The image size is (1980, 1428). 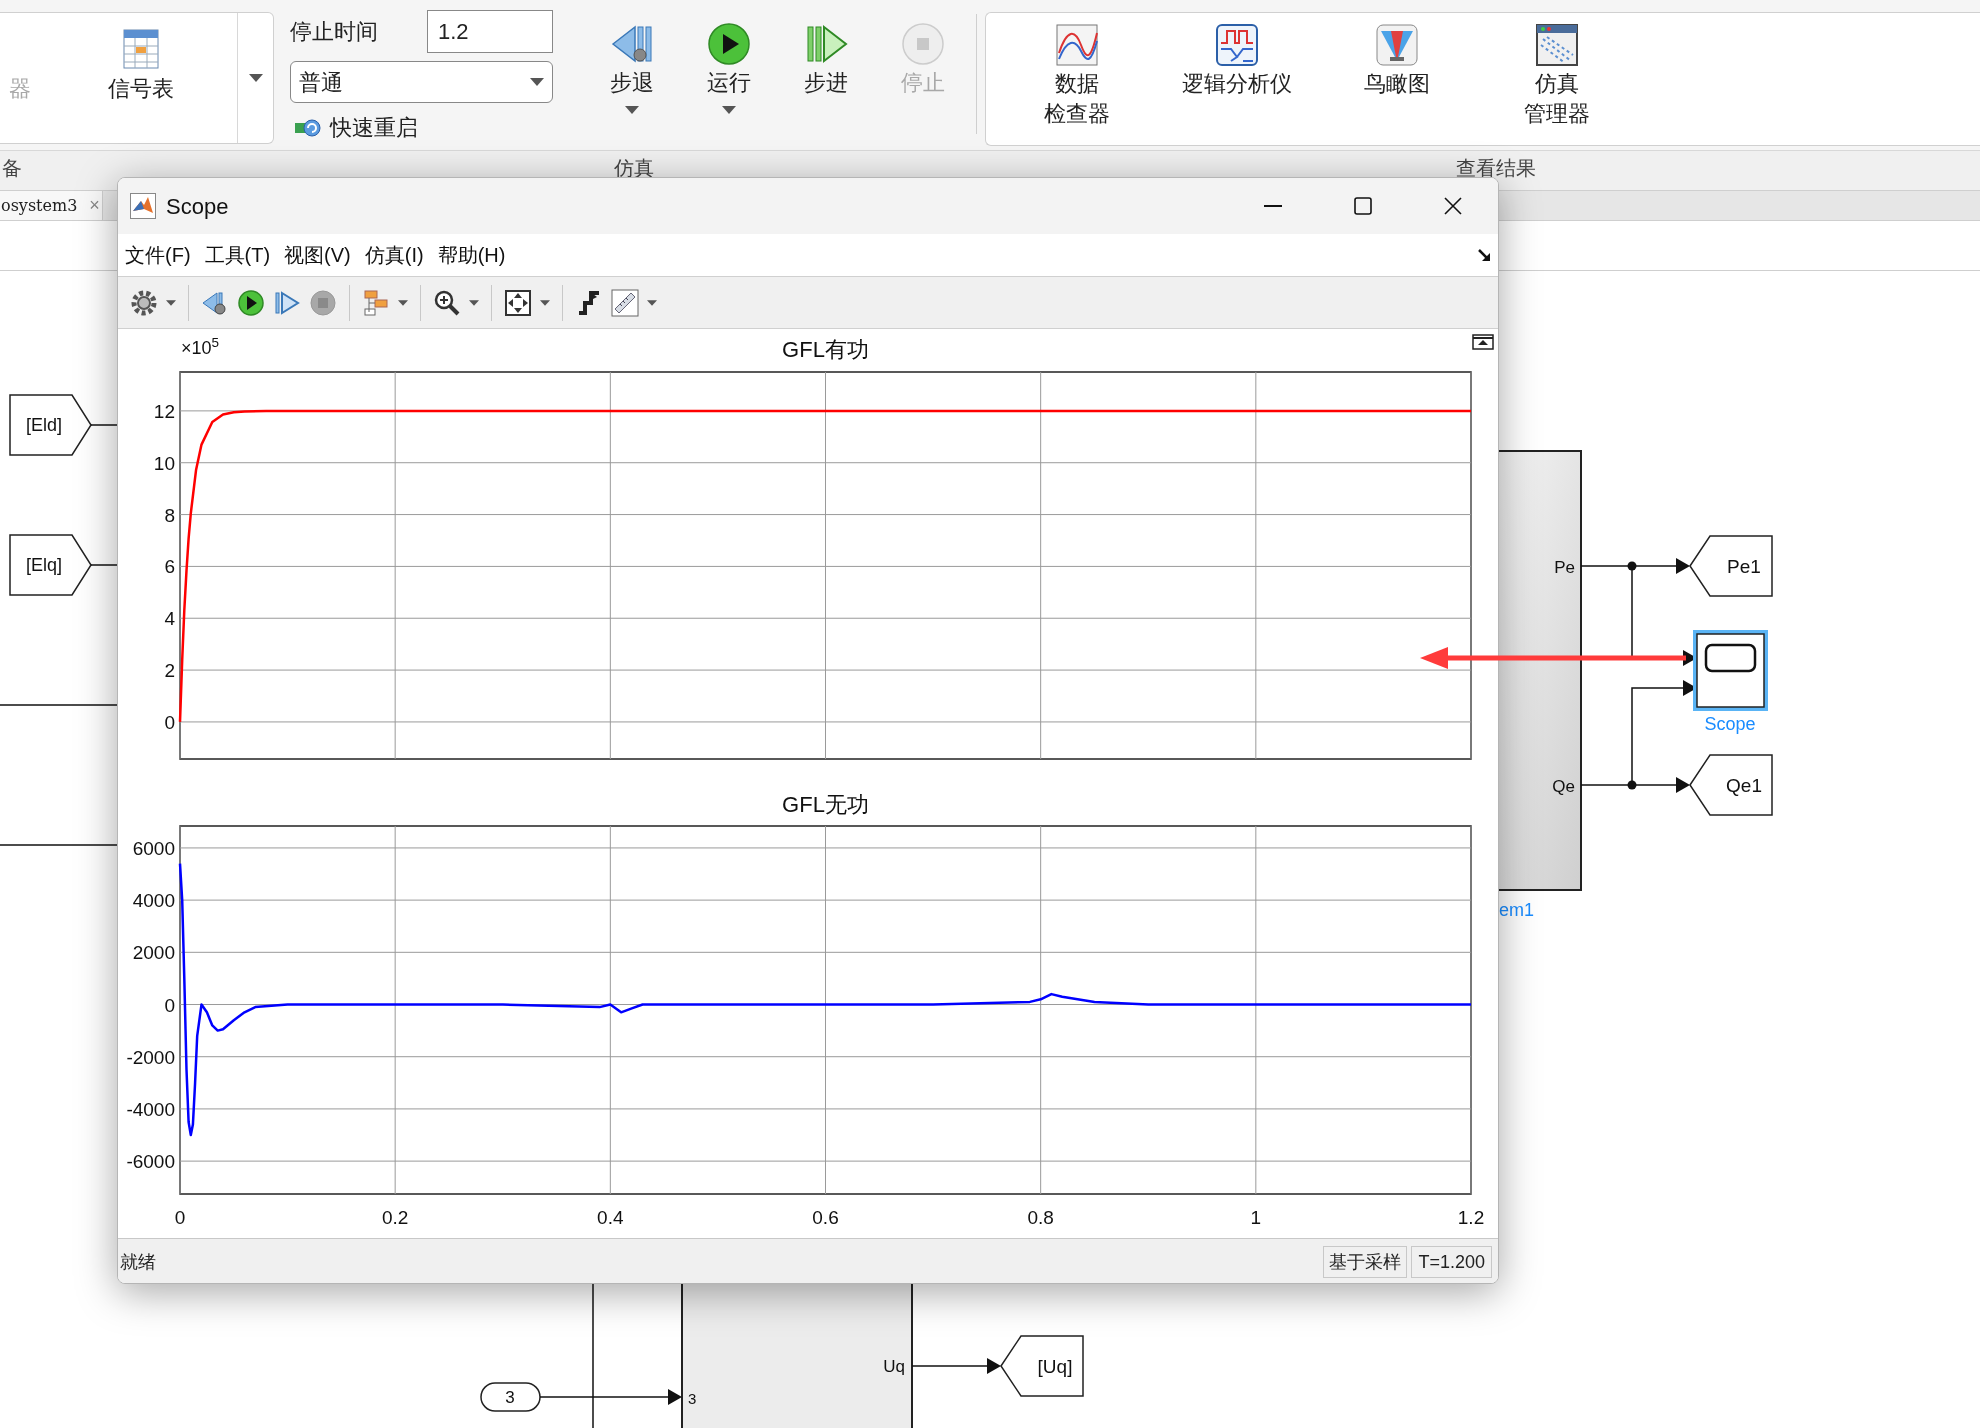 What do you see at coordinates (1237, 45) in the screenshot?
I see `logic-analyzer-icon` at bounding box center [1237, 45].